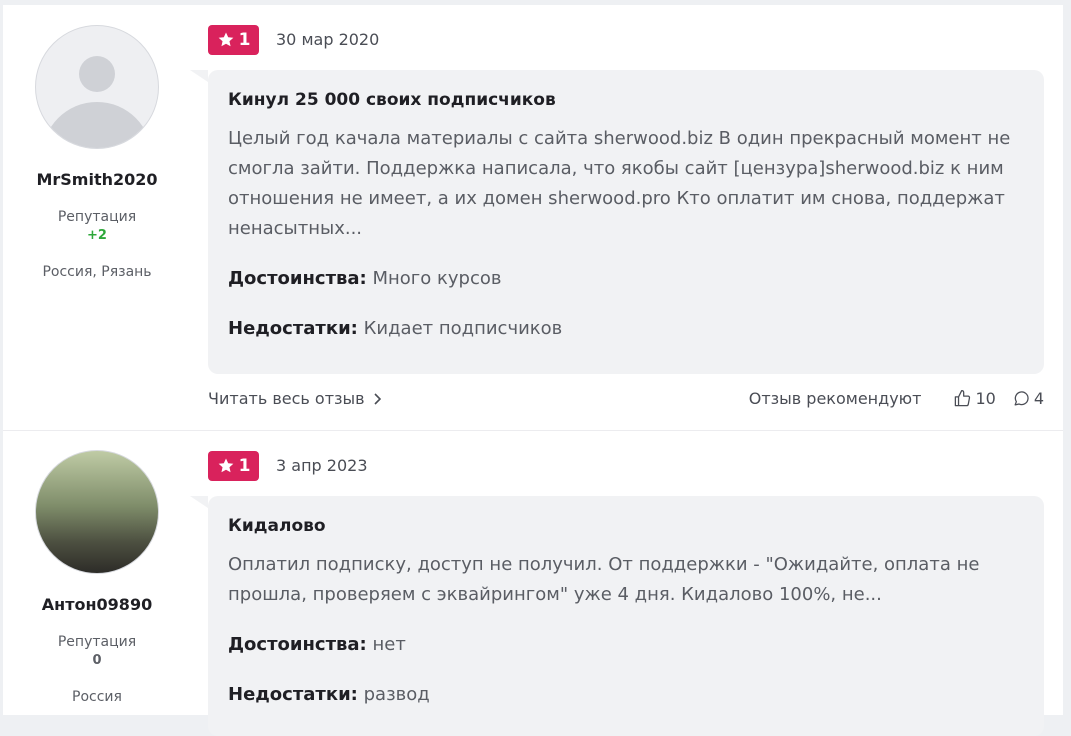  Describe the element at coordinates (396, 694) in the screenshot. I see `cons-text: развод` at that location.